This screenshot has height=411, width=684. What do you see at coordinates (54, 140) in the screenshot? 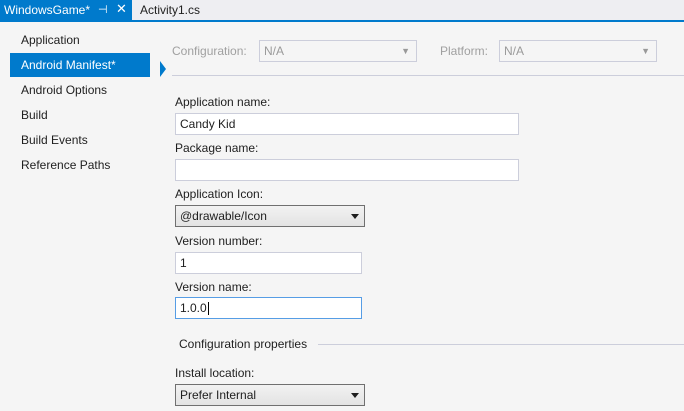
I see `sidebar-item-label: Build Events` at bounding box center [54, 140].